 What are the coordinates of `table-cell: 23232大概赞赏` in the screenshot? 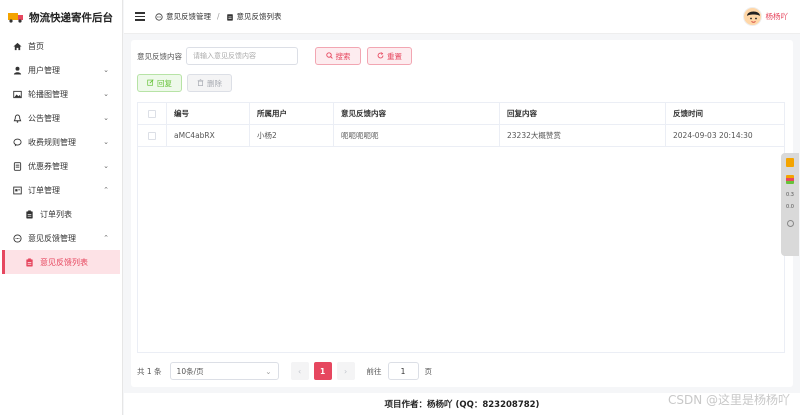 It's located at (583, 135).